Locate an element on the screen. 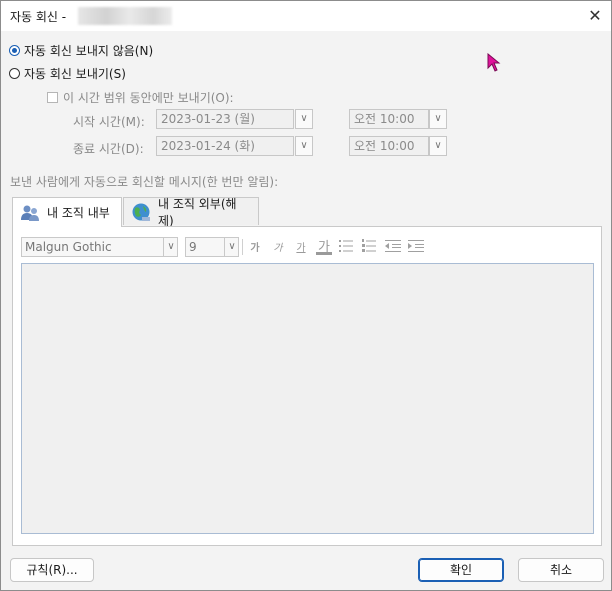 The width and height of the screenshot is (612, 591). globe-icon is located at coordinates (141, 212).